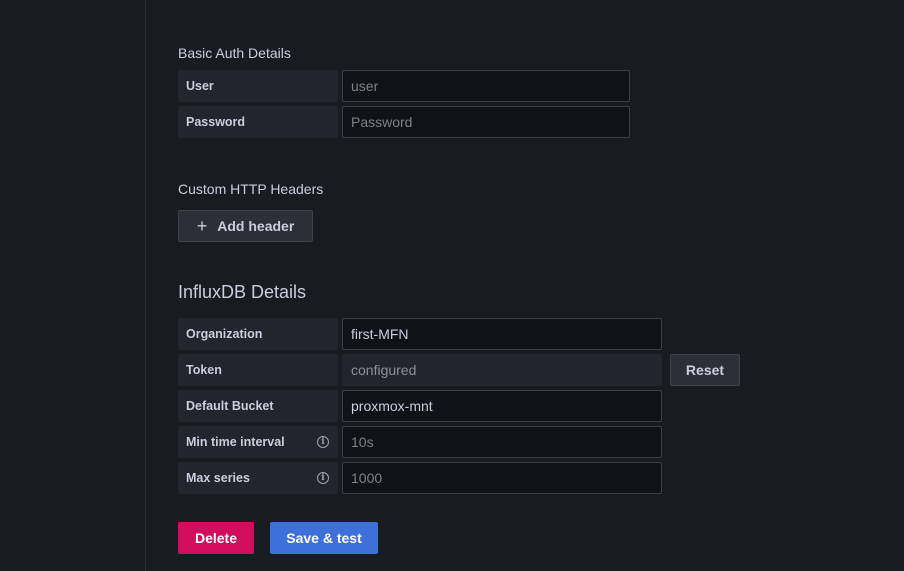 This screenshot has width=904, height=571. What do you see at coordinates (502, 442) in the screenshot?
I see `min-interval-input` at bounding box center [502, 442].